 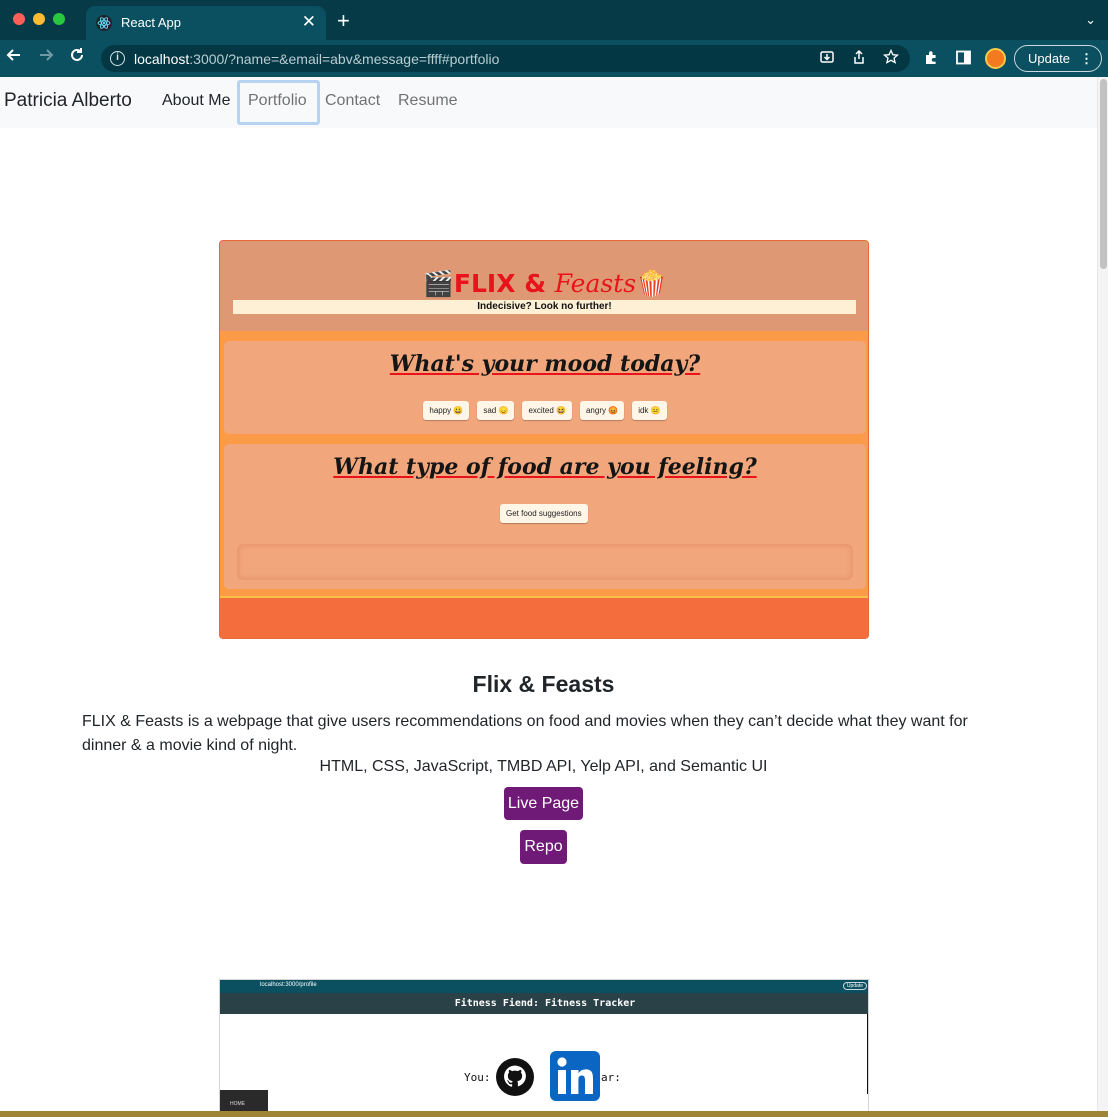 I want to click on maximize-window-button, so click(x=59, y=19).